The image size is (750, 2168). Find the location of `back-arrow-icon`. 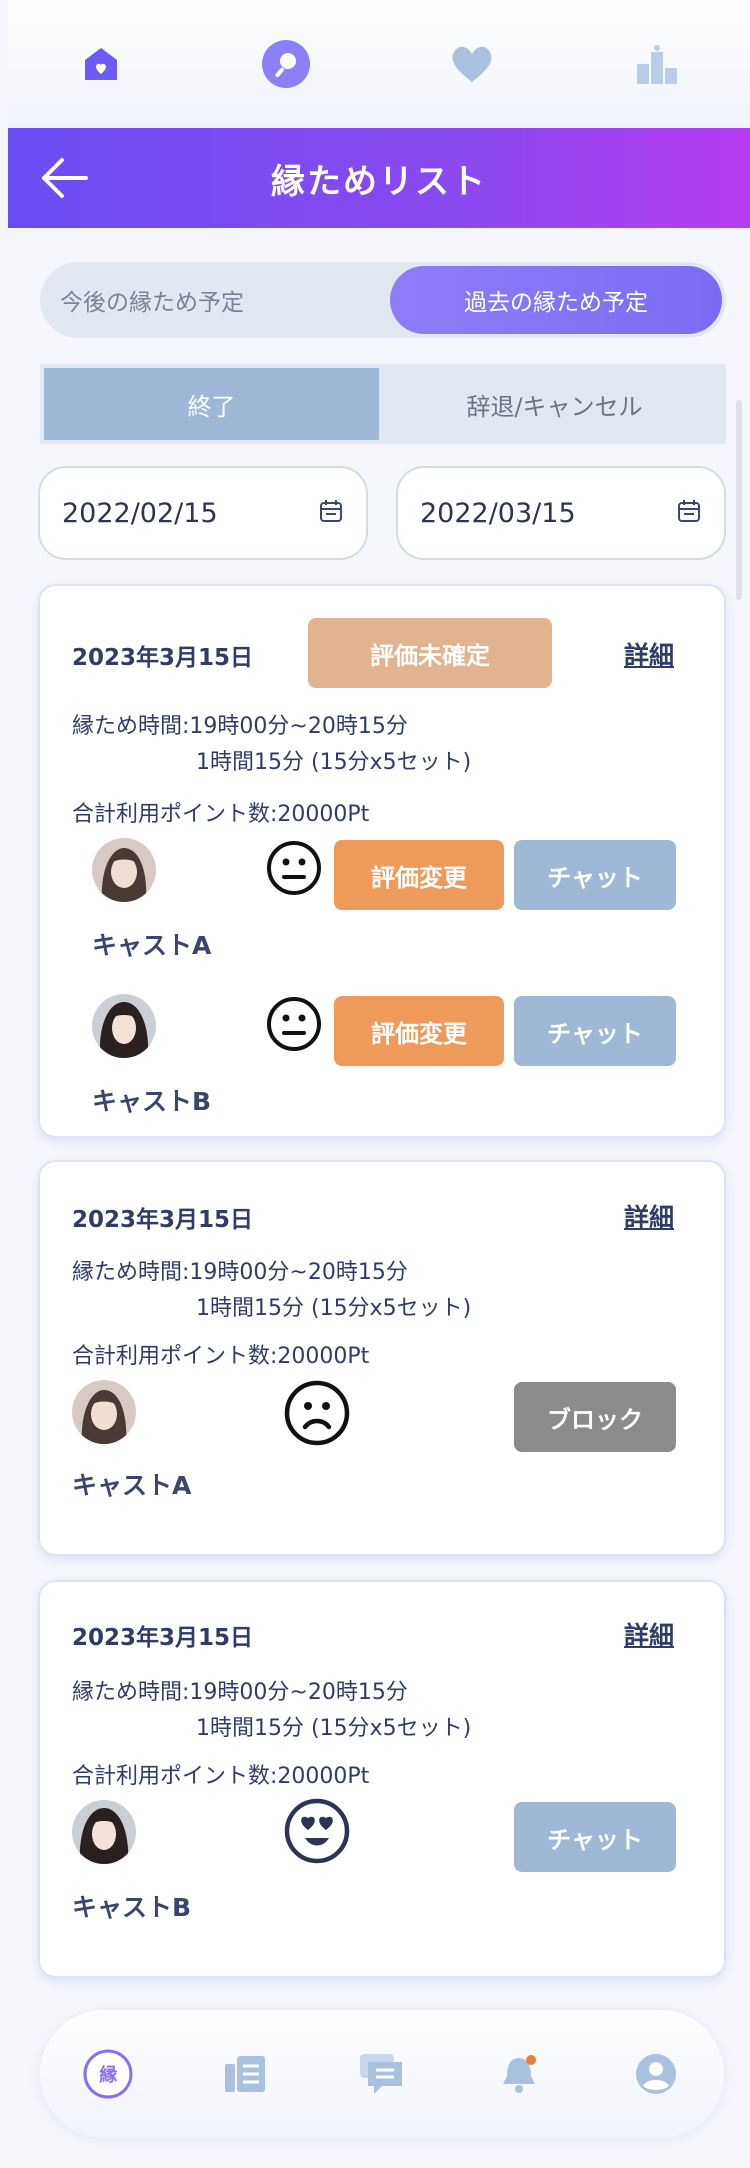

back-arrow-icon is located at coordinates (64, 178).